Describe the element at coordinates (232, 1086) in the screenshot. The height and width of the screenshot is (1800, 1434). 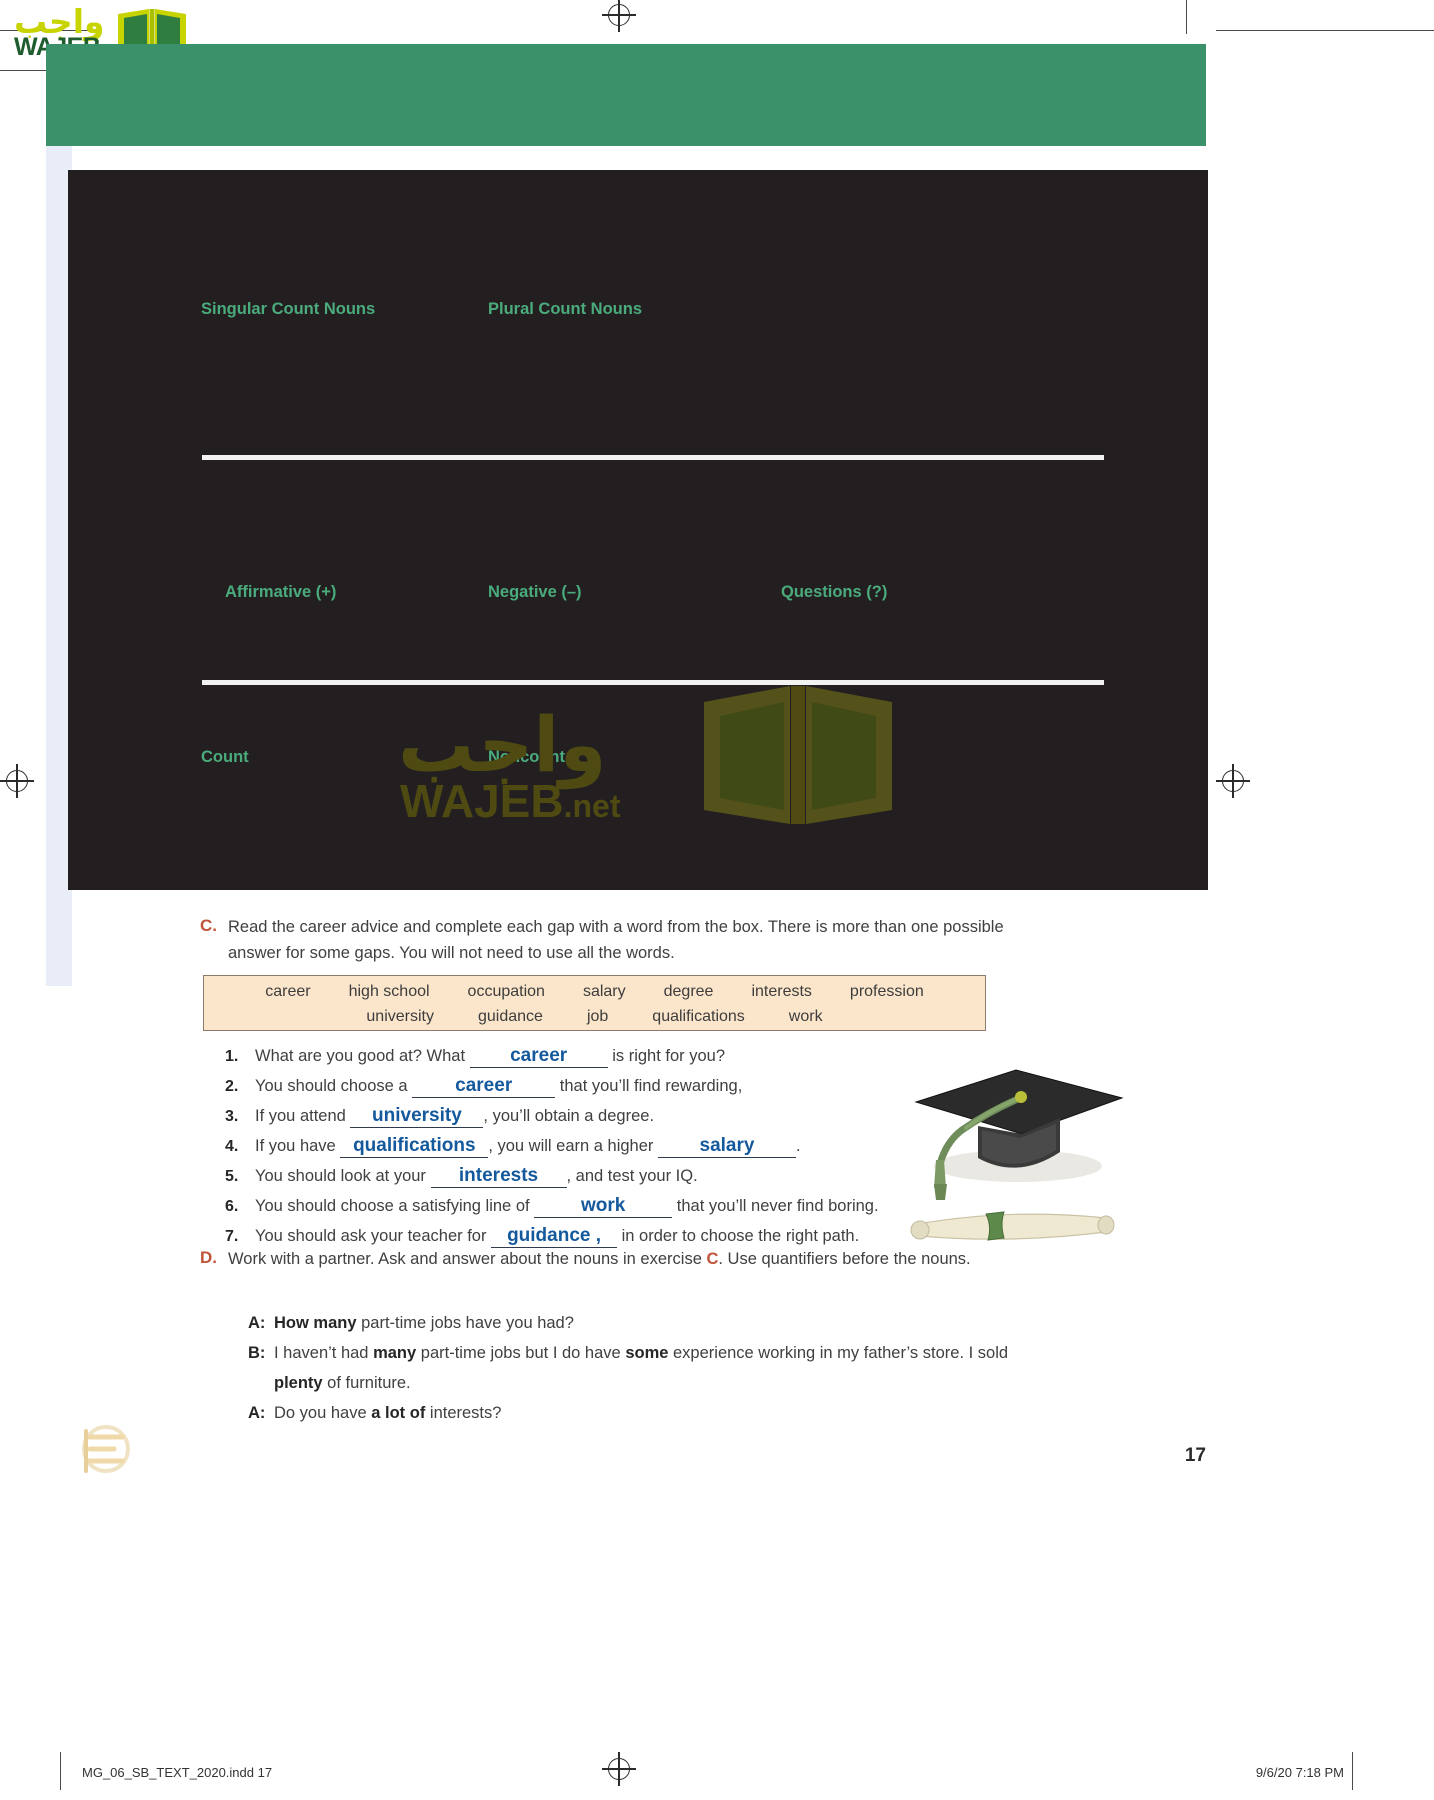
I see `item-number: 2.` at that location.